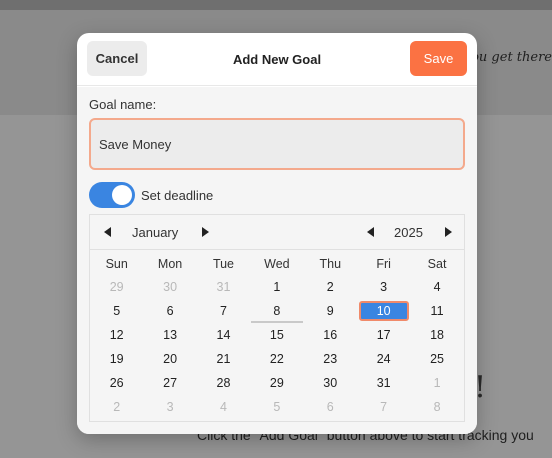 The height and width of the screenshot is (458, 552). I want to click on weekday-header: Mon, so click(170, 264).